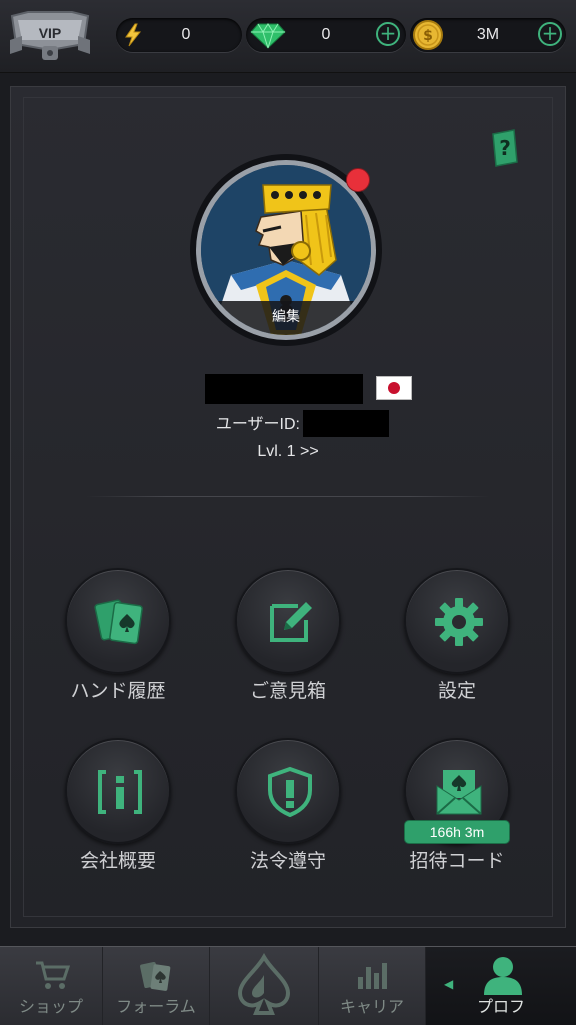 The image size is (576, 1025). What do you see at coordinates (286, 250) in the screenshot?
I see `king-of-clubs-icon: 編集` at bounding box center [286, 250].